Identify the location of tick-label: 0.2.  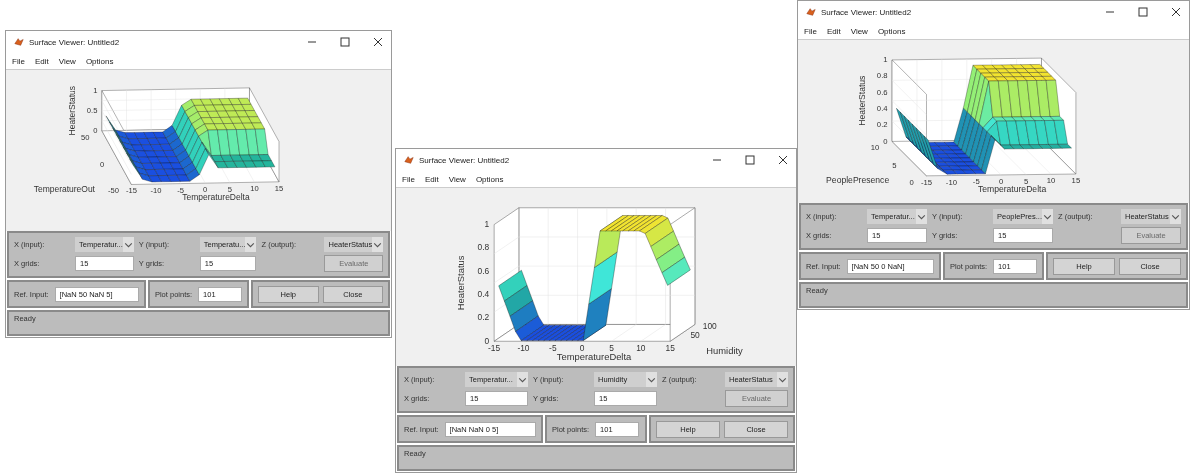
(483, 317).